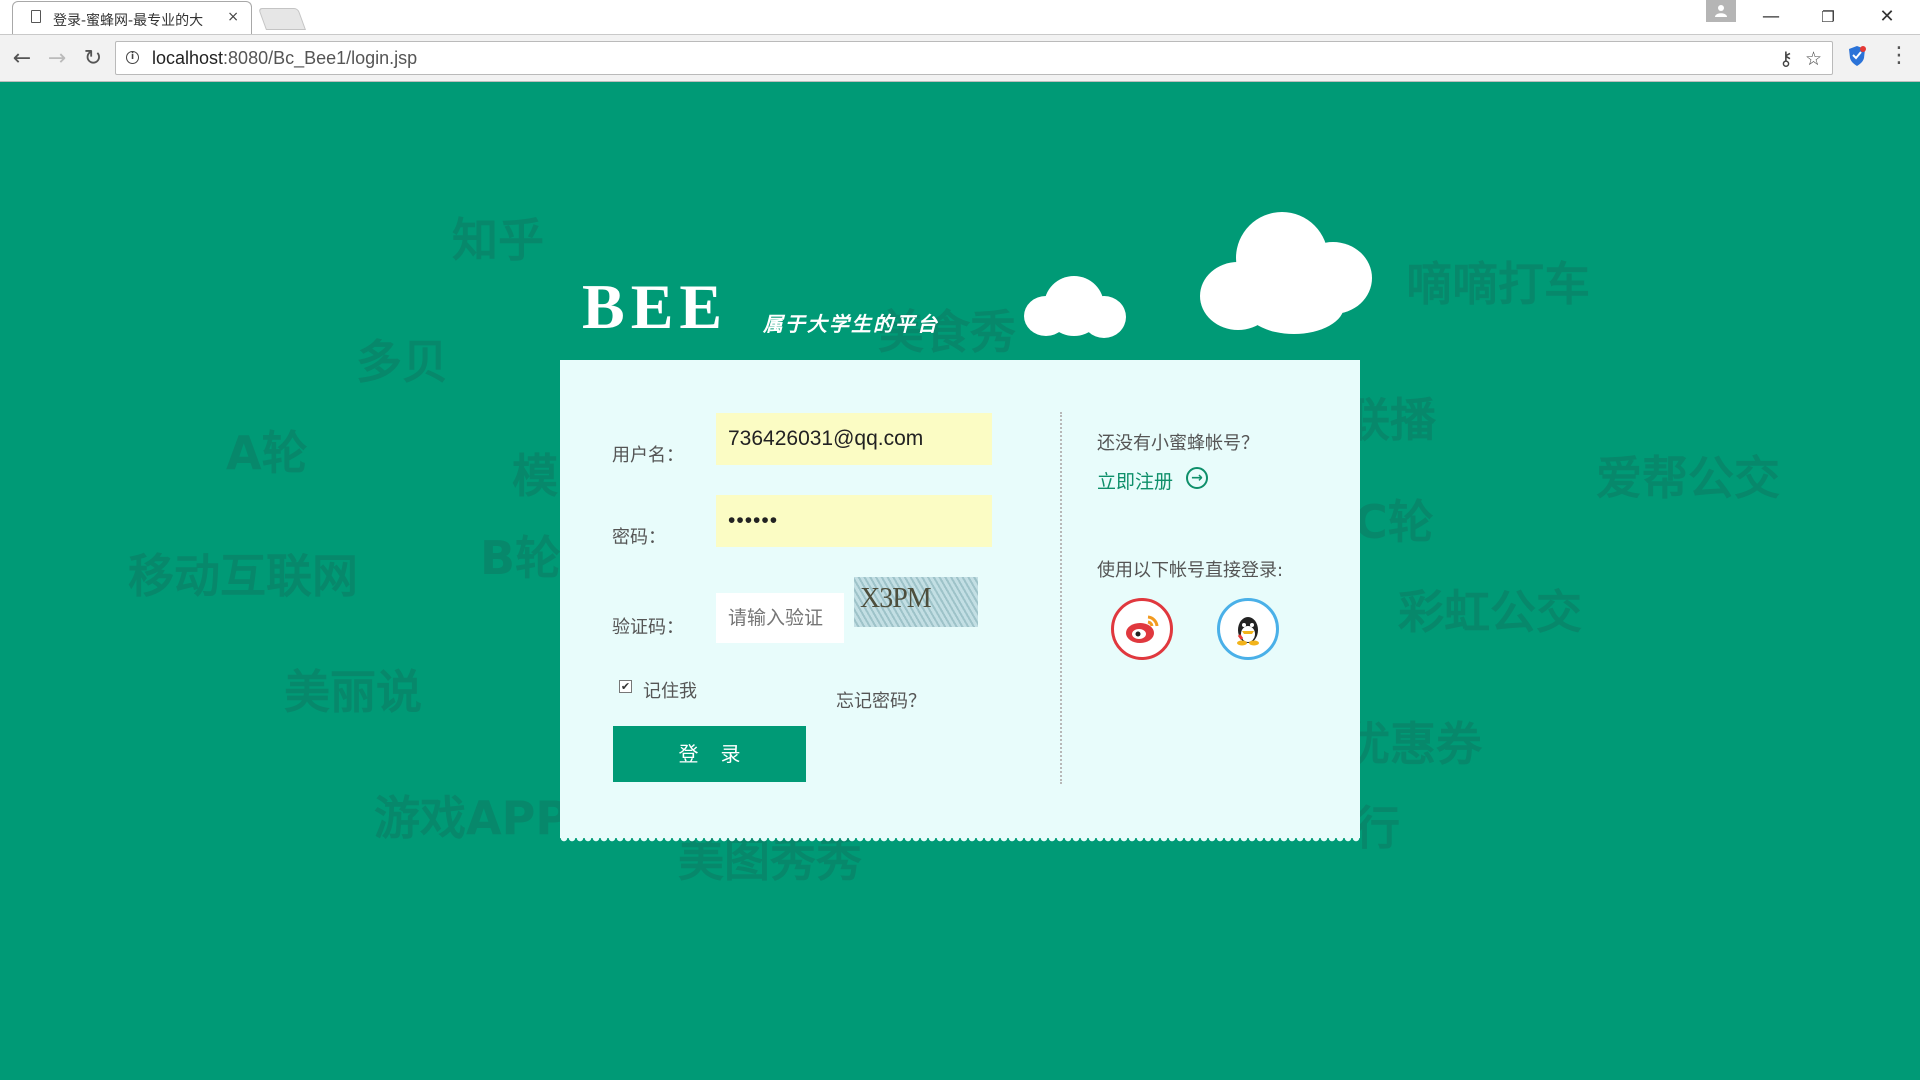 This screenshot has height=1080, width=1920. Describe the element at coordinates (1197, 478) in the screenshot. I see `arrow-right-icon: →` at that location.